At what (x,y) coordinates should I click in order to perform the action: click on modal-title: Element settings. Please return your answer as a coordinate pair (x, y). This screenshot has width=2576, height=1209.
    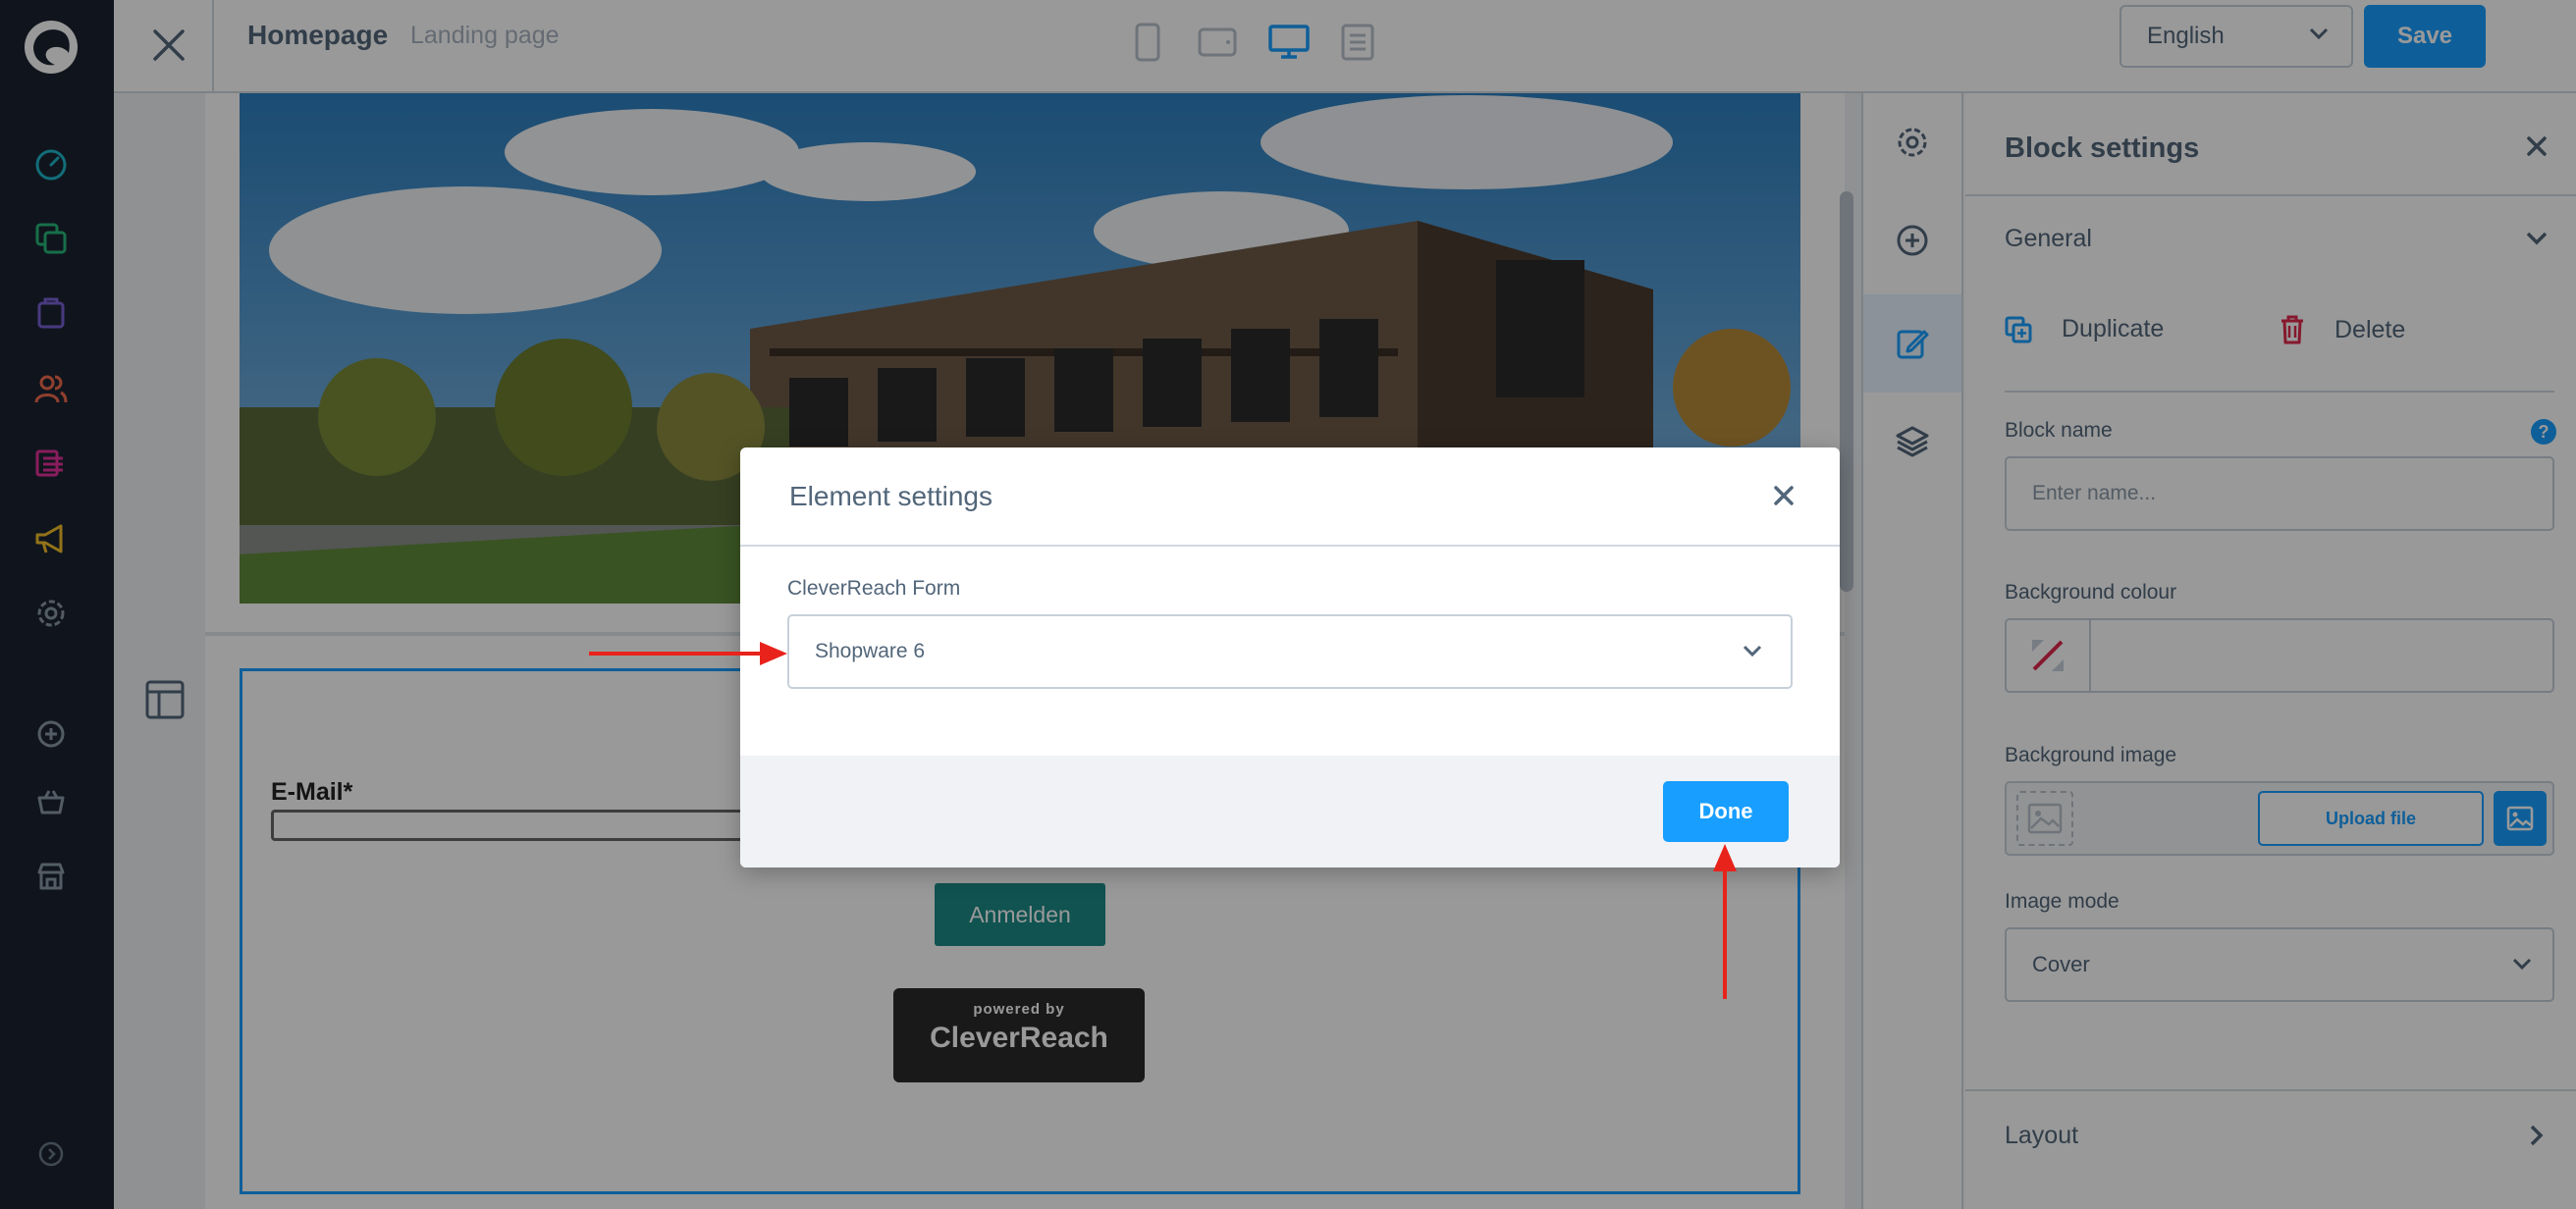
    Looking at the image, I should click on (891, 496).